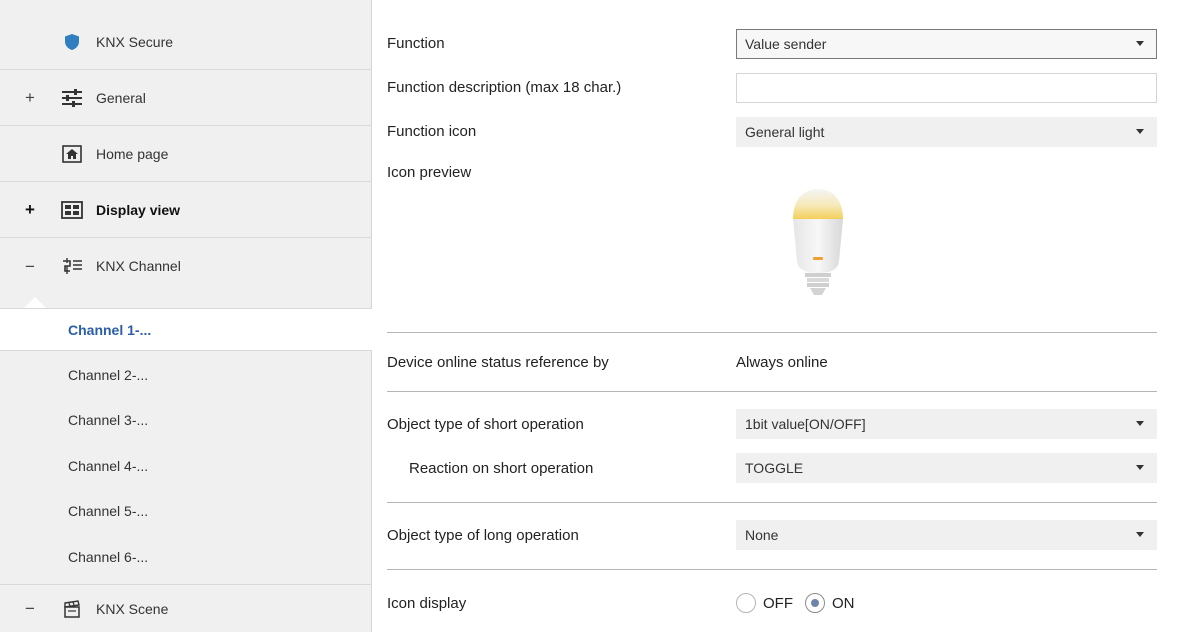 The height and width of the screenshot is (632, 1198). What do you see at coordinates (946, 88) in the screenshot?
I see `function-description-input` at bounding box center [946, 88].